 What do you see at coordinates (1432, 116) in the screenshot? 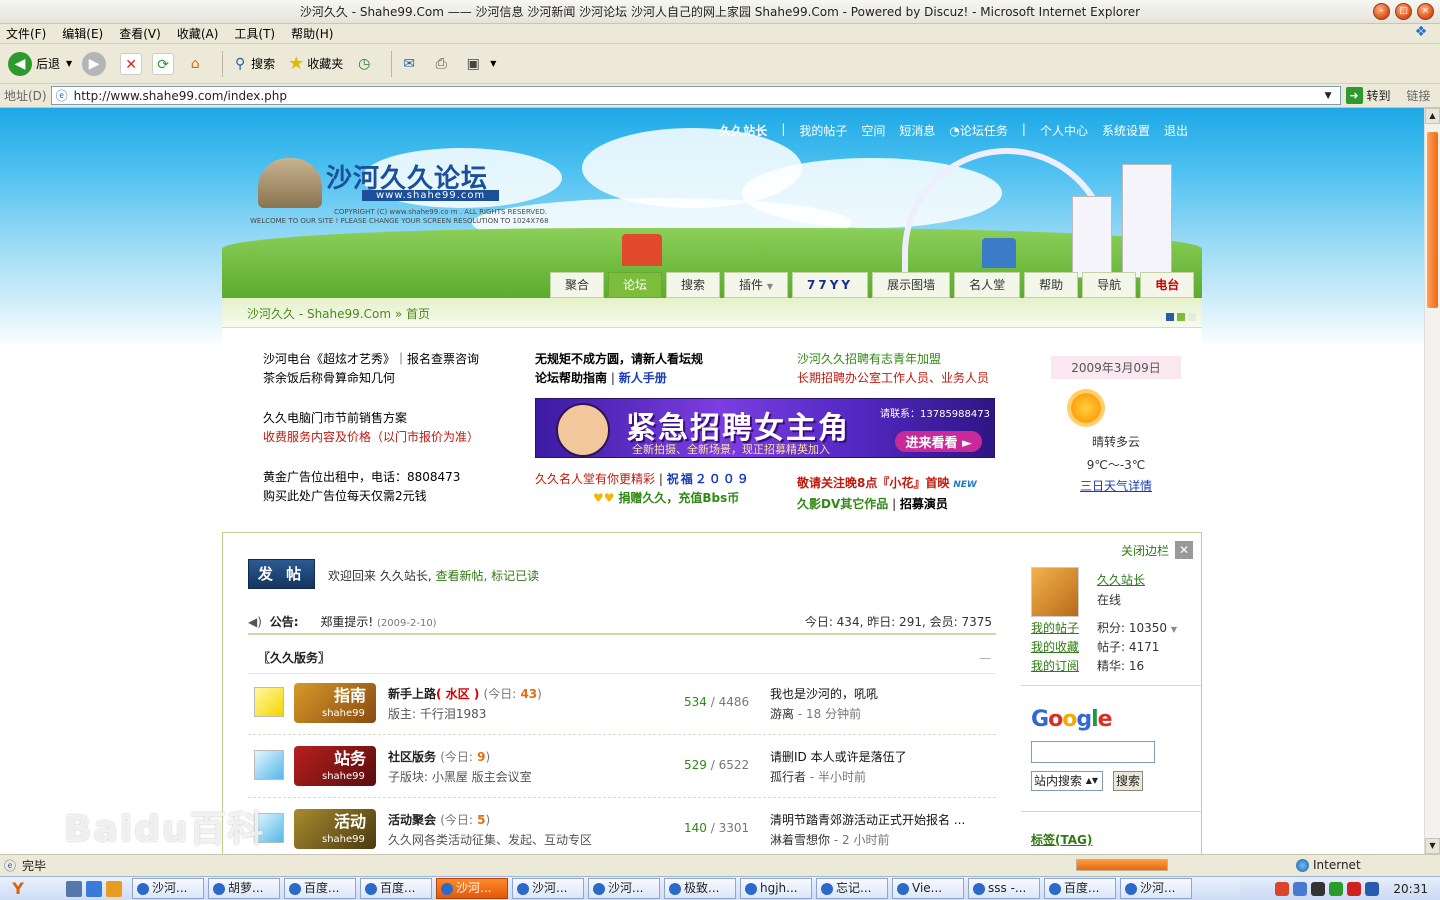
I see `scroll-up-icon: ▲` at bounding box center [1432, 116].